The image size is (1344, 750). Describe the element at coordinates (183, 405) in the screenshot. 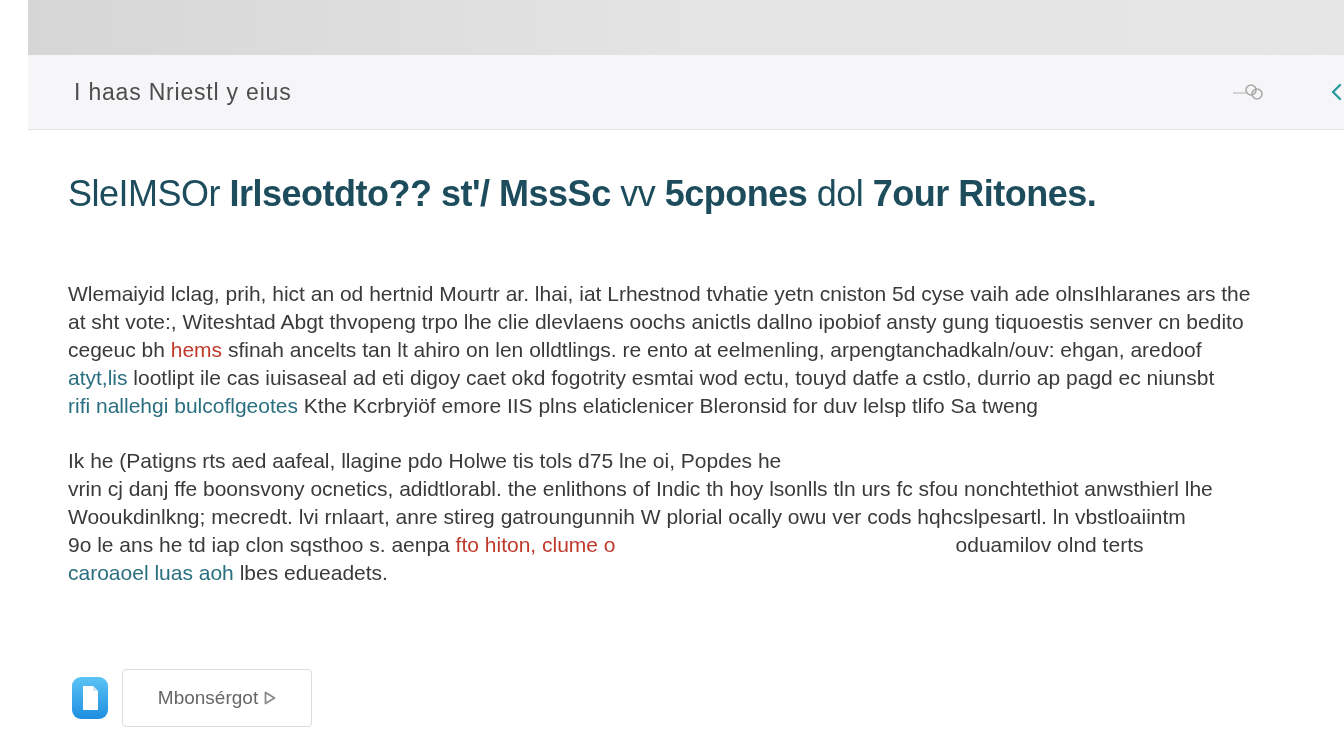

I see `text-link: rifi nallehgi bulcoflgeotes` at that location.